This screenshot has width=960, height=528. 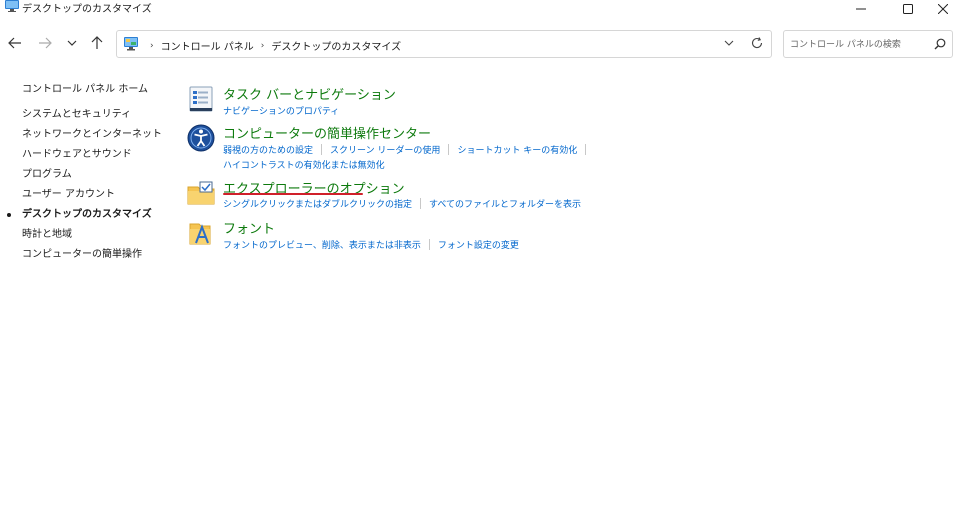 I want to click on link-screen-reader: スクリーン リーダーの使用, so click(x=385, y=149).